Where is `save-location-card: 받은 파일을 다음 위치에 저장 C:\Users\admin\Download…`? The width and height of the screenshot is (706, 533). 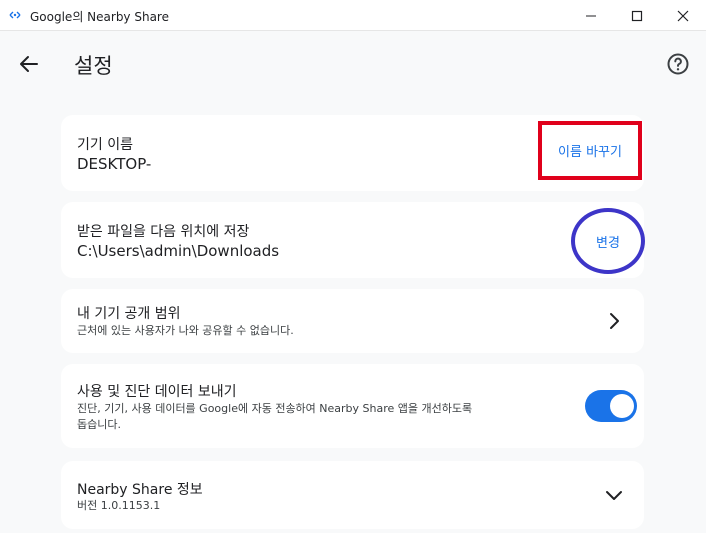
save-location-card: 받은 파일을 다음 위치에 저장 C:\Users\admin\Download… is located at coordinates (352, 240).